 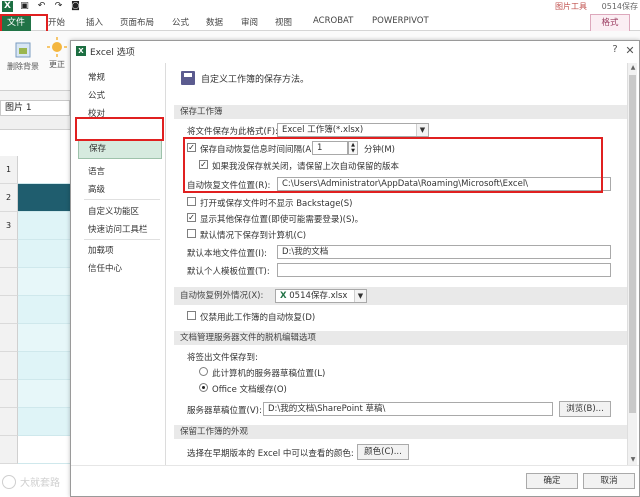 What do you see at coordinates (118, 229) in the screenshot?
I see `nav-item-quick-access: 快速访问工具栏` at bounding box center [118, 229].